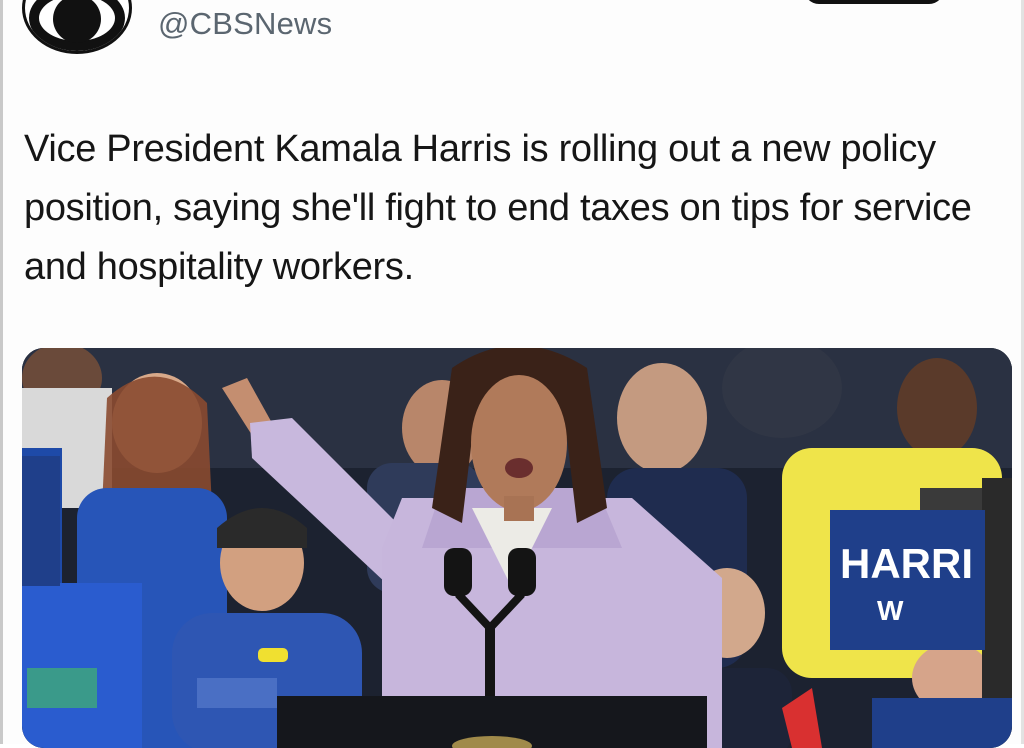  Describe the element at coordinates (245, 24) in the screenshot. I see `account-handle: @CBSNews` at that location.